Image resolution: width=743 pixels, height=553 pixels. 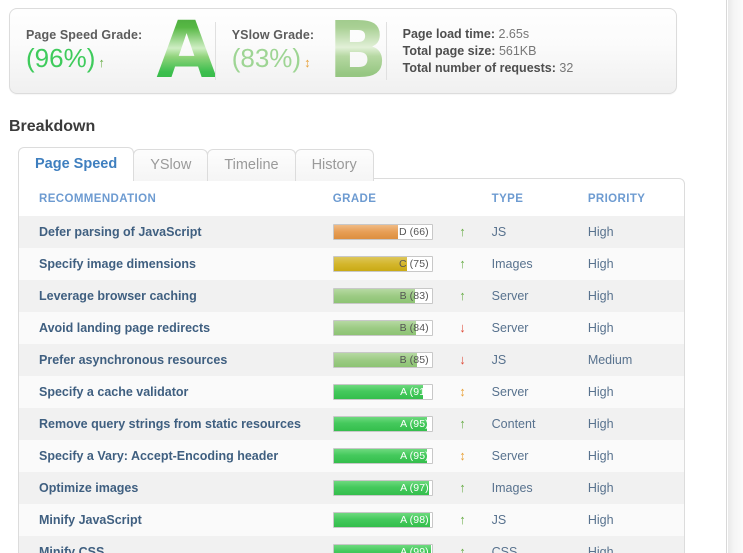 What do you see at coordinates (84, 35) in the screenshot?
I see `pagespeed-grade-label: Page Speed Grade:` at bounding box center [84, 35].